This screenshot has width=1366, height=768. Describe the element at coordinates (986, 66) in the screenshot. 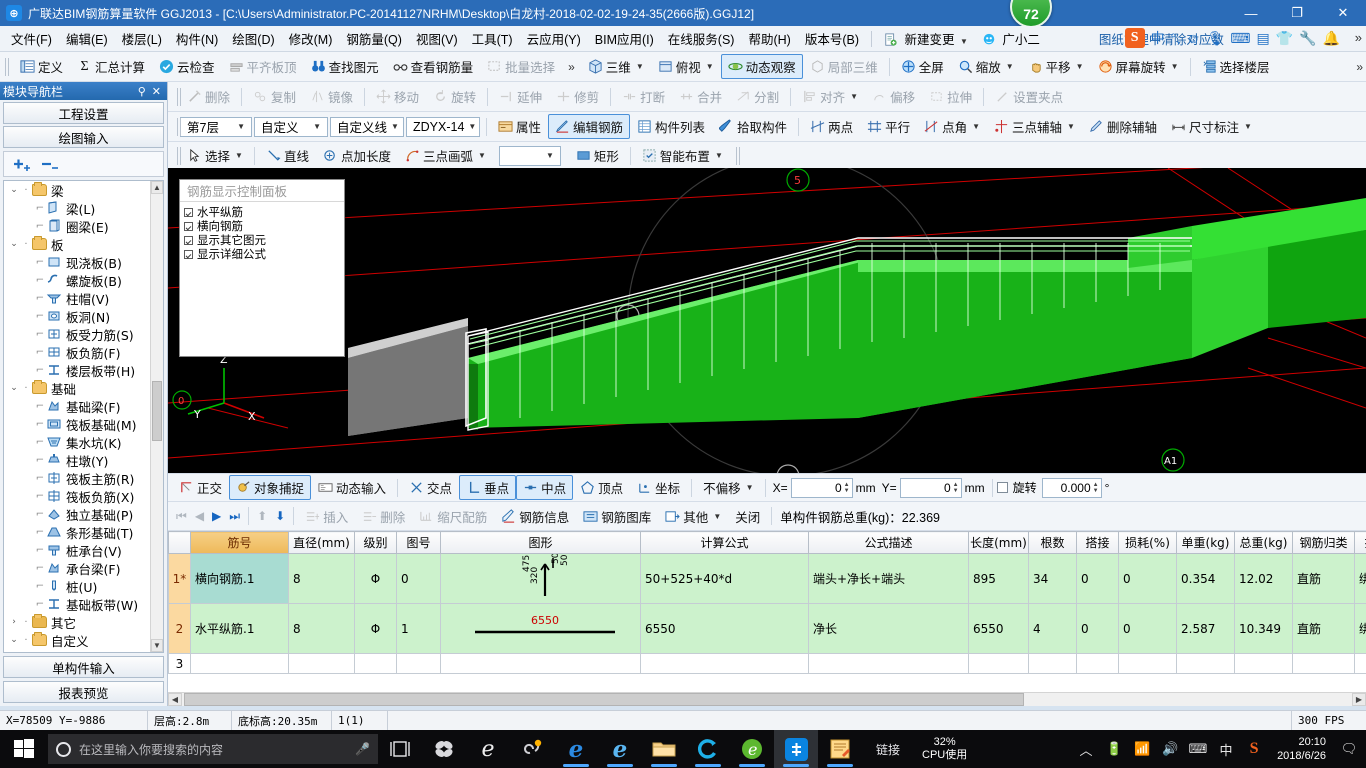

I see `zoom-button: 缩放 ▼` at that location.